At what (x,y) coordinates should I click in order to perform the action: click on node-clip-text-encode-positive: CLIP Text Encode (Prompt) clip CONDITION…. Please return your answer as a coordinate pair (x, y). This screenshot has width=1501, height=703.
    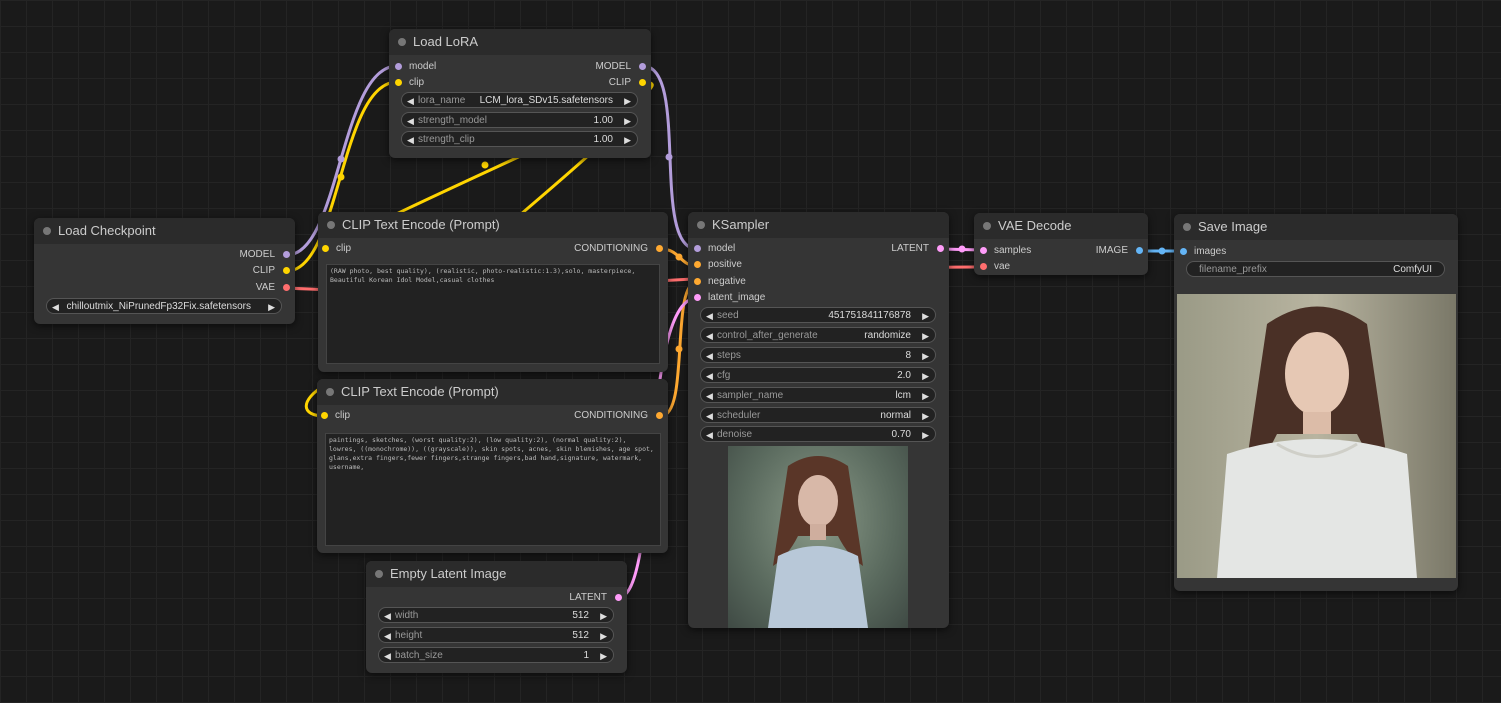
    Looking at the image, I should click on (493, 292).